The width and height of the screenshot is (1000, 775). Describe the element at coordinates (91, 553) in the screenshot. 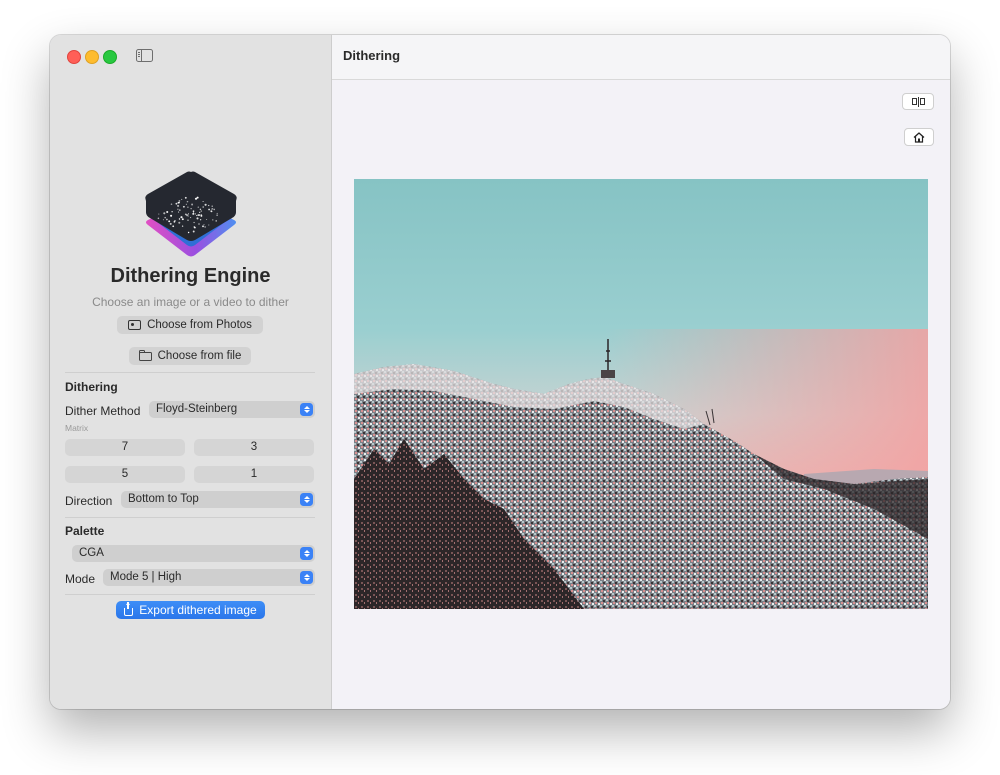

I see `palette-value: CGA` at that location.